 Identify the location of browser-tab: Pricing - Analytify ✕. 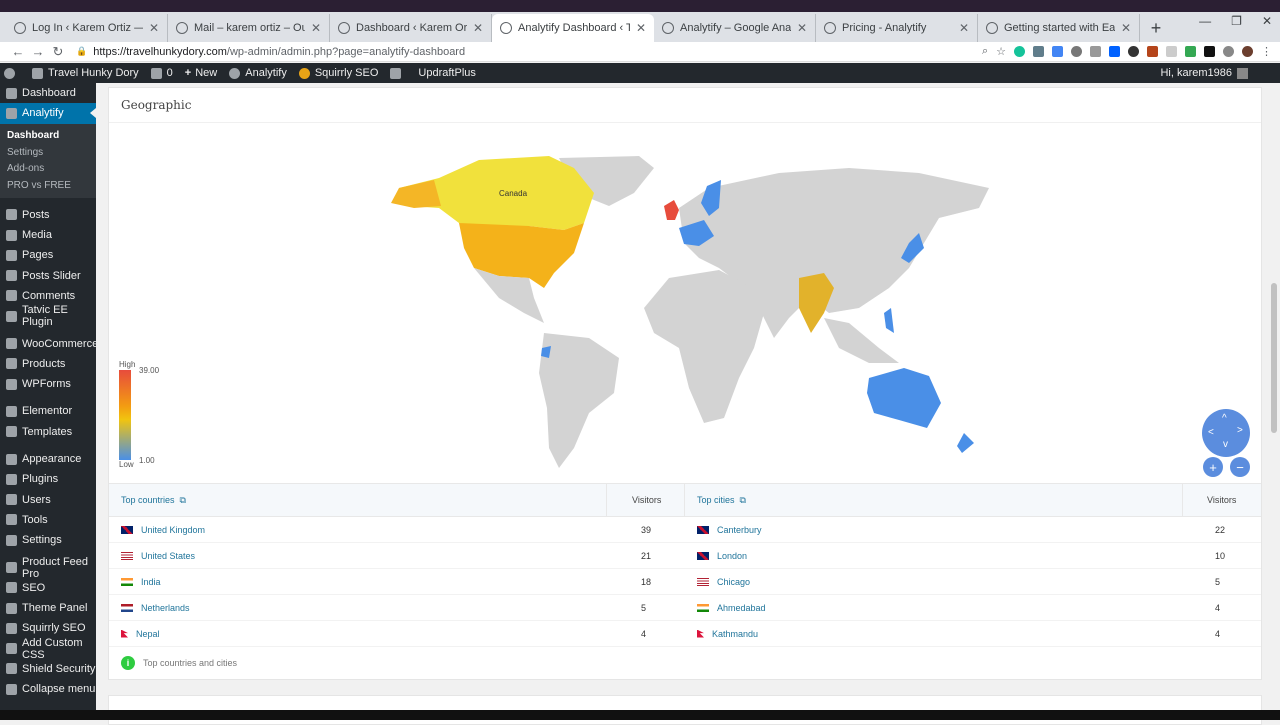
(897, 28).